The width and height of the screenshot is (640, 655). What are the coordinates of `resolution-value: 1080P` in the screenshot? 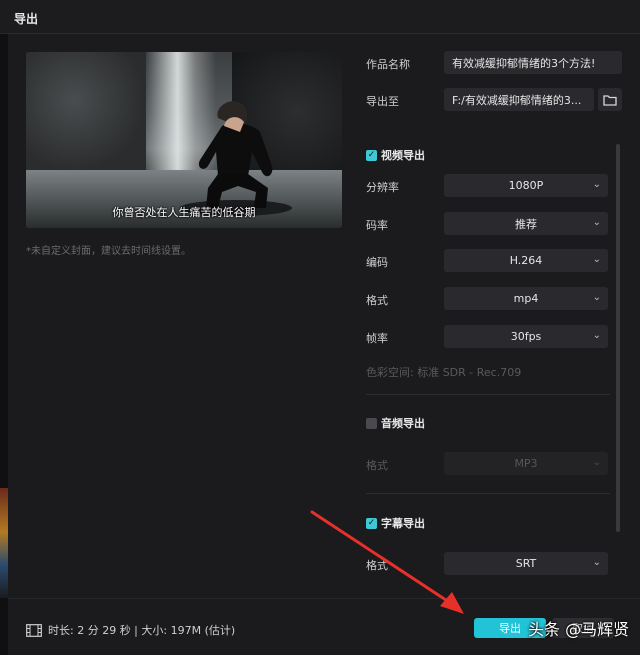 It's located at (526, 185).